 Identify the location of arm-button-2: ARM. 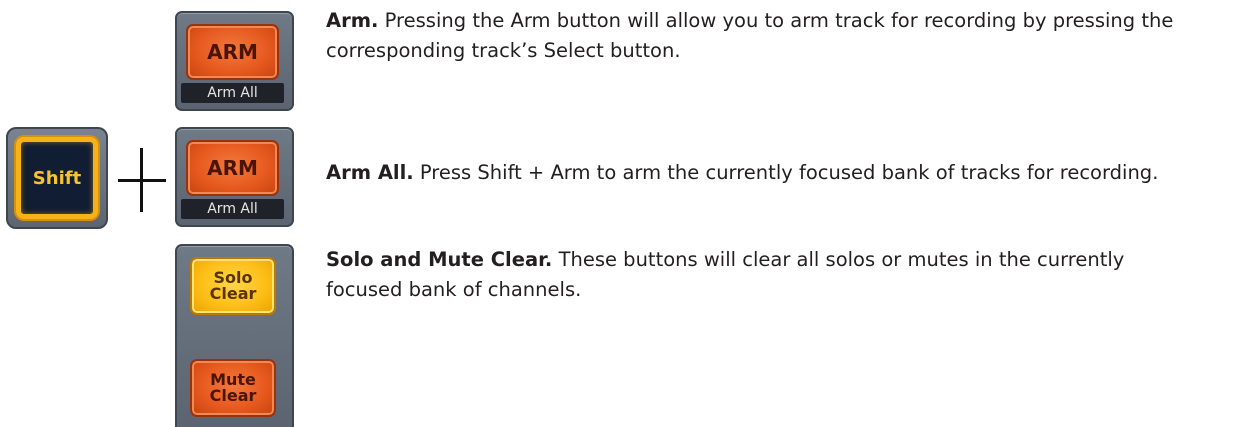
(232, 168).